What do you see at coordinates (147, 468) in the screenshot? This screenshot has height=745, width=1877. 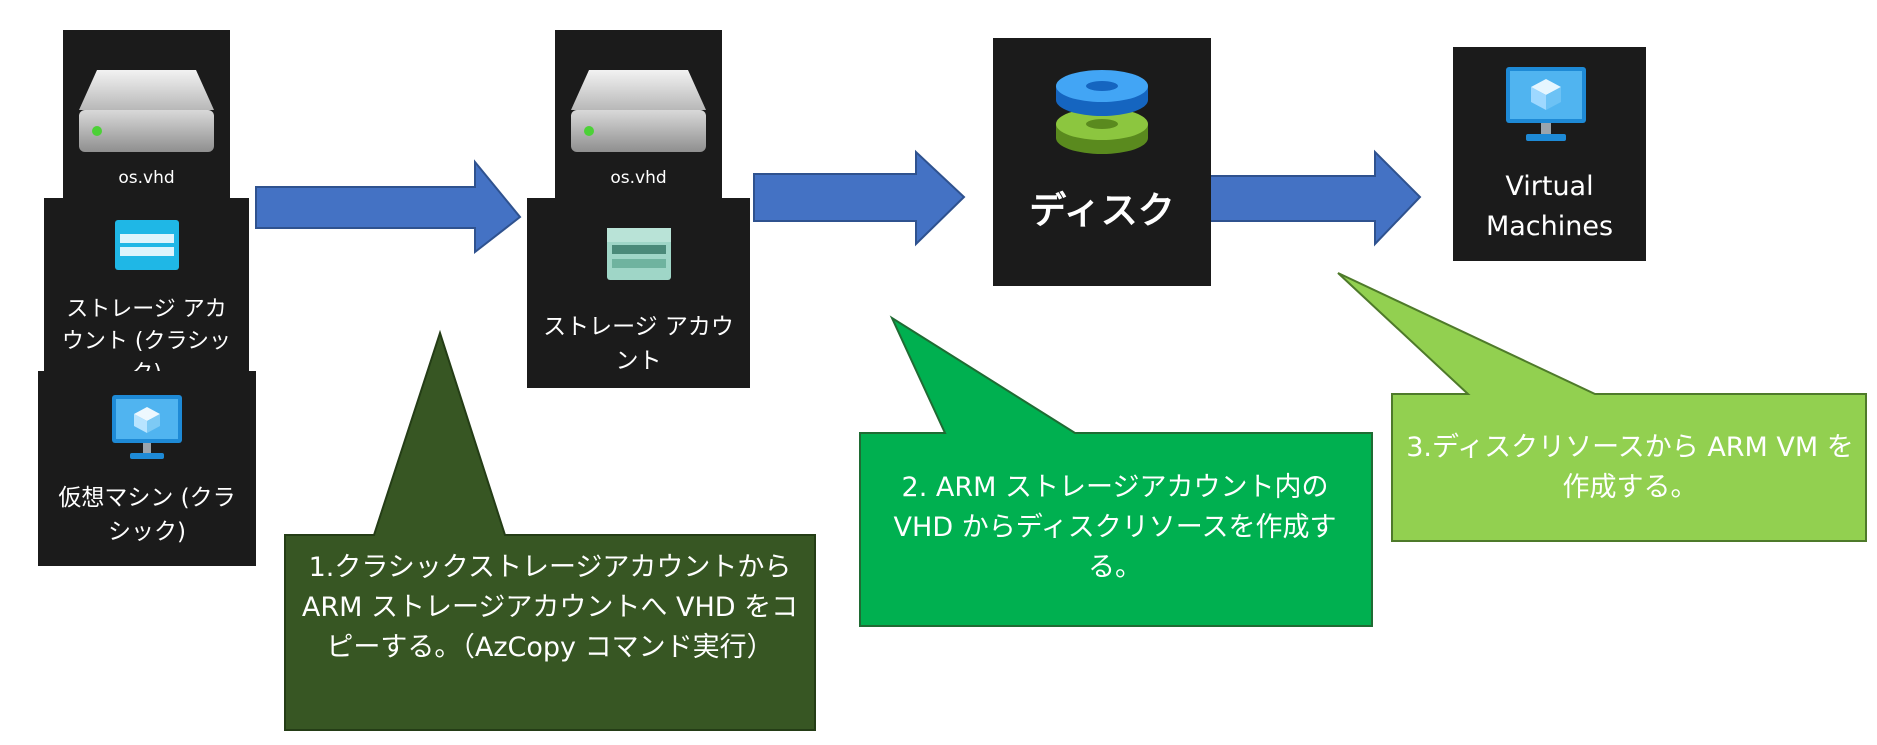 I see `classic-vm-tile: 仮想マシン (クラシック)` at bounding box center [147, 468].